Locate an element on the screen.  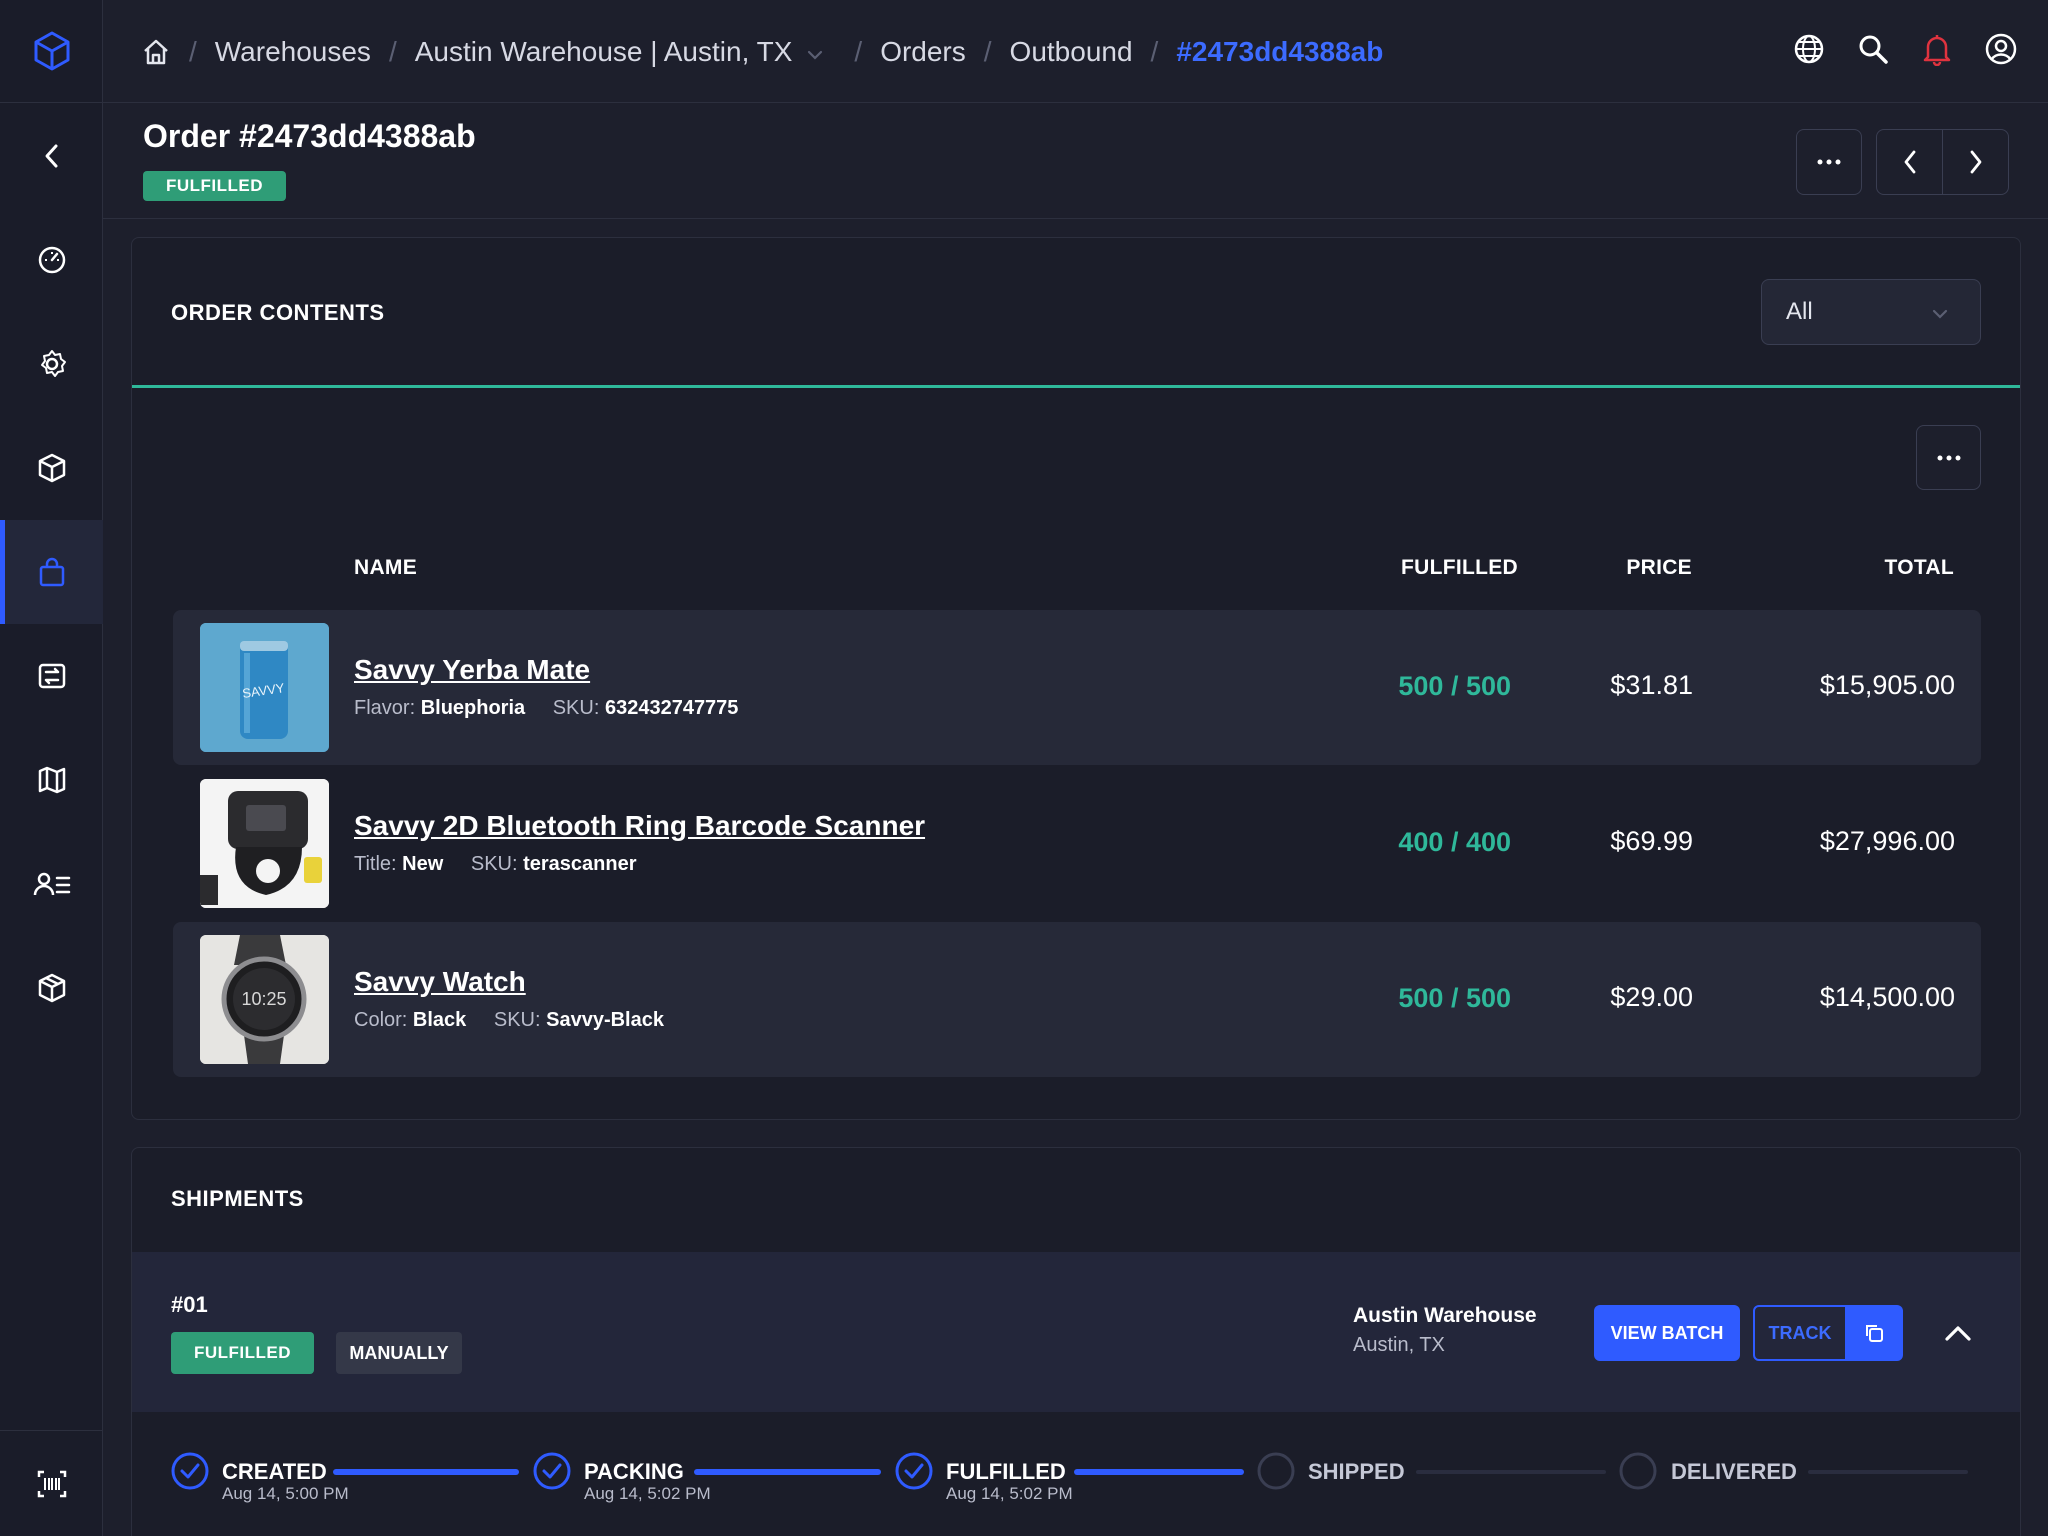
contents-filter-select: All is located at coordinates (1871, 312).